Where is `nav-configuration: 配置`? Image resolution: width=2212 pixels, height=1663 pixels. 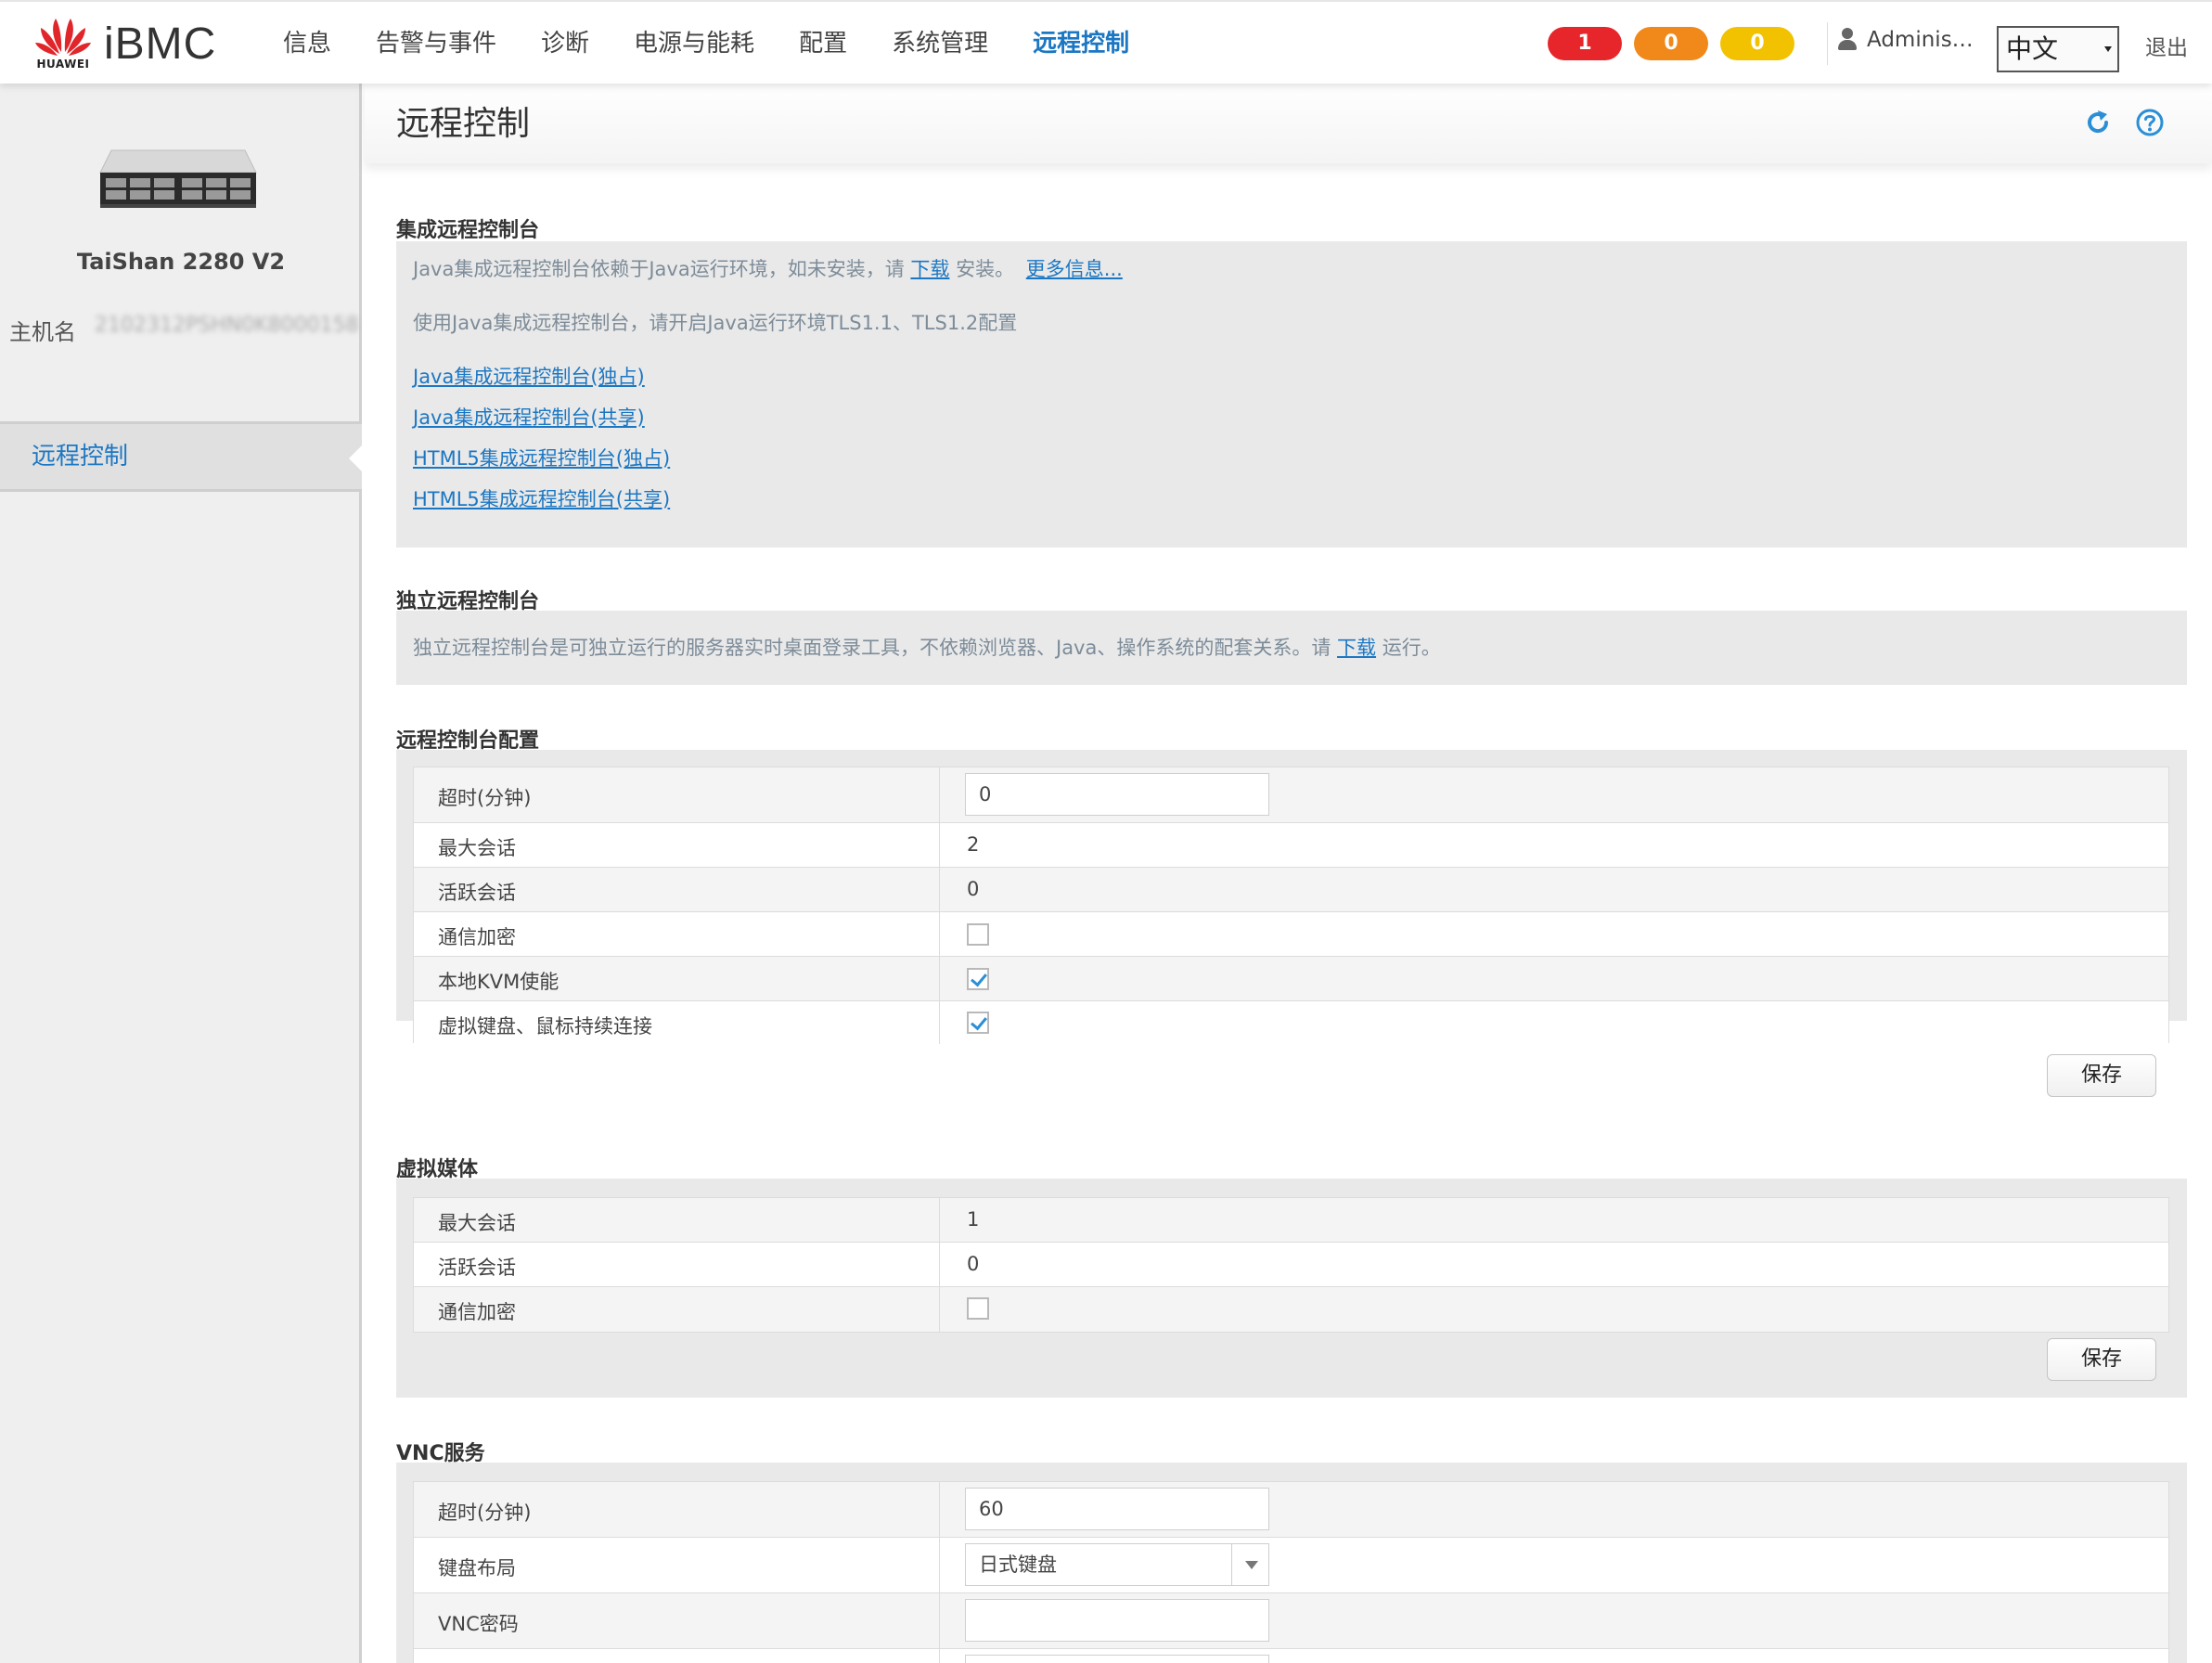 nav-configuration: 配置 is located at coordinates (823, 43).